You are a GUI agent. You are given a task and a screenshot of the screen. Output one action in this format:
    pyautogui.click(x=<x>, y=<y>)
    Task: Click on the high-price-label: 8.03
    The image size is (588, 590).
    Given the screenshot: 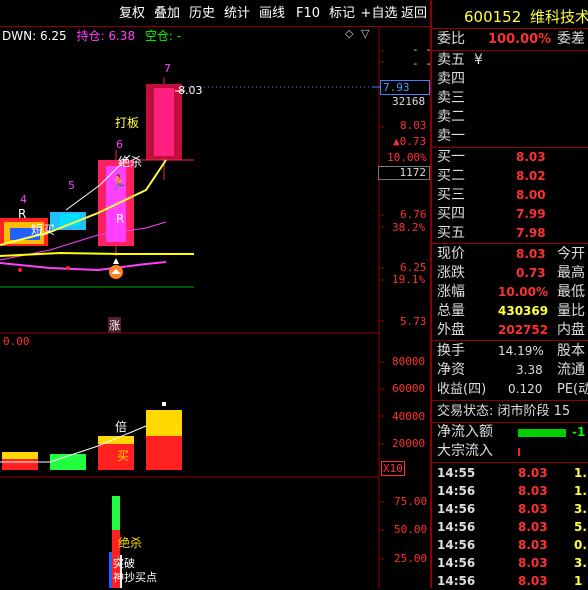 What is the action you would take?
    pyautogui.click(x=190, y=90)
    